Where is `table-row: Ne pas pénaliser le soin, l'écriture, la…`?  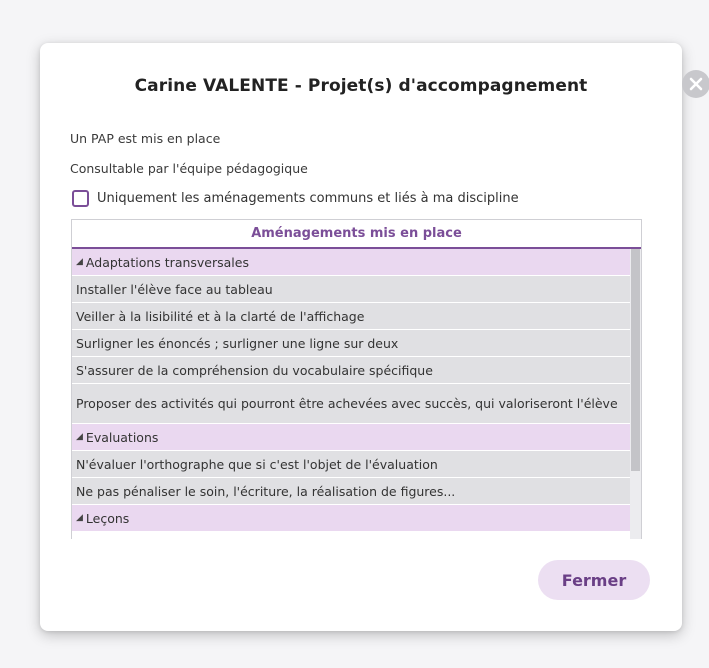
table-row: Ne pas pénaliser le soin, l'écriture, la… is located at coordinates (351, 491).